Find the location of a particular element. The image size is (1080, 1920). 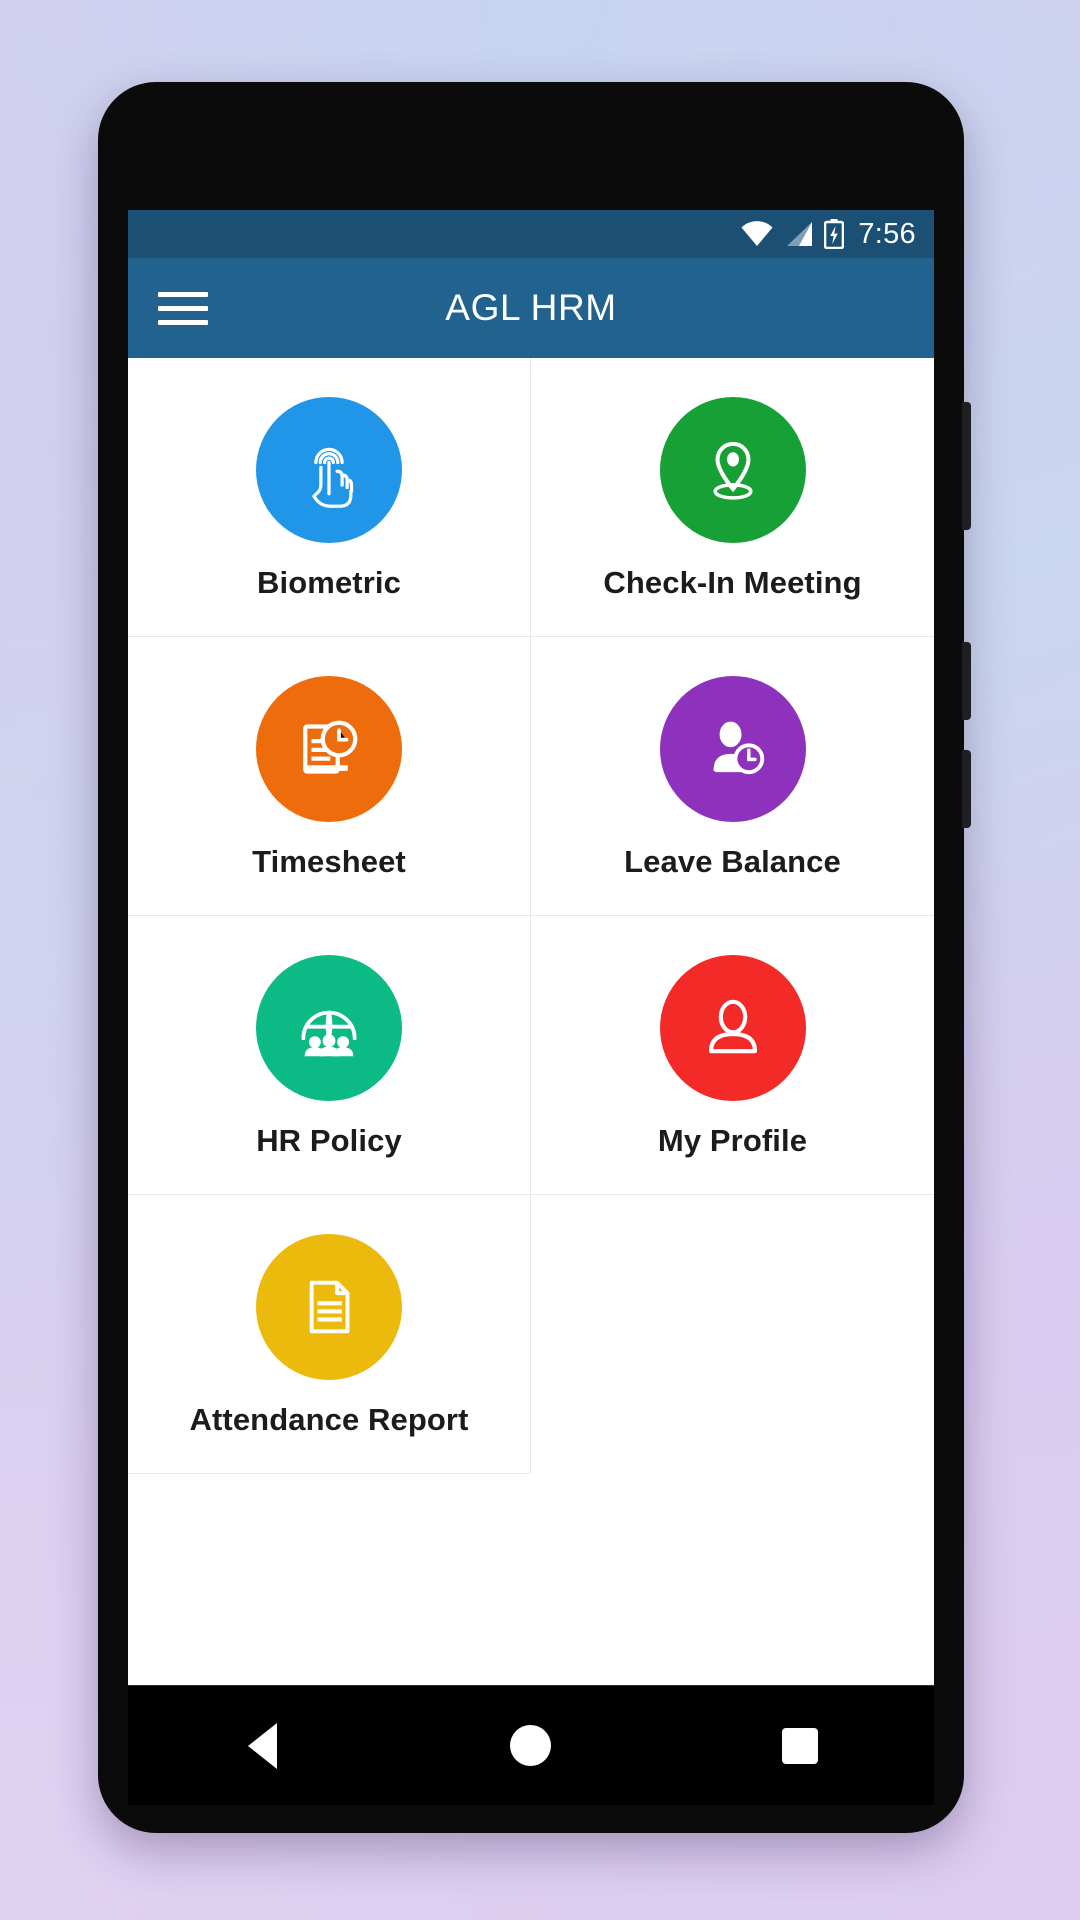

tile-empty-slot is located at coordinates (732, 1334).